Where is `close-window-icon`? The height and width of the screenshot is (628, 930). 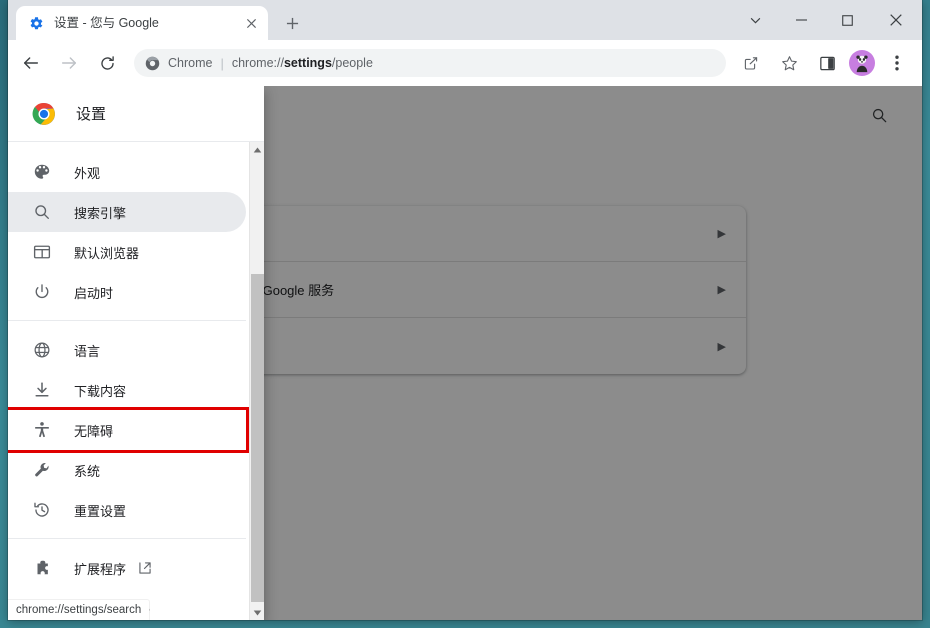
close-window-icon is located at coordinates (896, 20).